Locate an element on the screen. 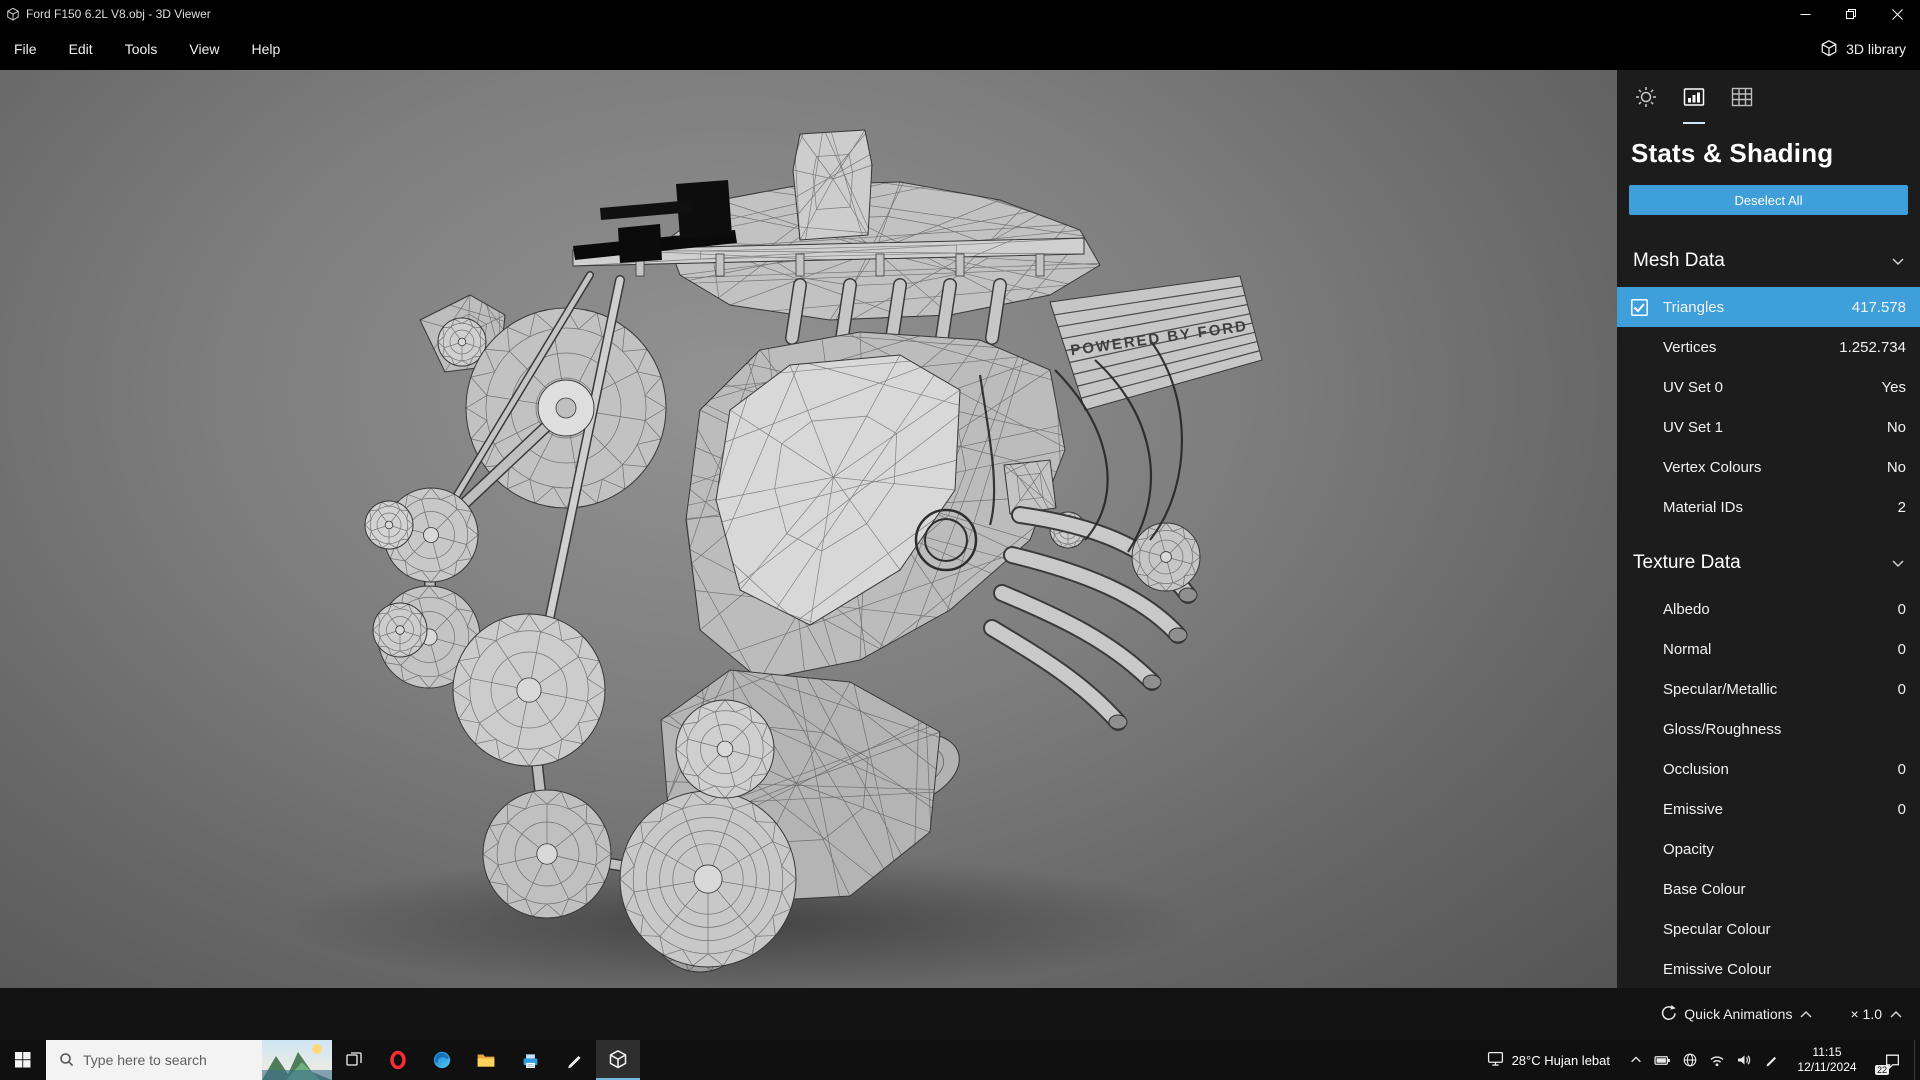  quick-animations-control: Quick Animations is located at coordinates (1735, 1014).